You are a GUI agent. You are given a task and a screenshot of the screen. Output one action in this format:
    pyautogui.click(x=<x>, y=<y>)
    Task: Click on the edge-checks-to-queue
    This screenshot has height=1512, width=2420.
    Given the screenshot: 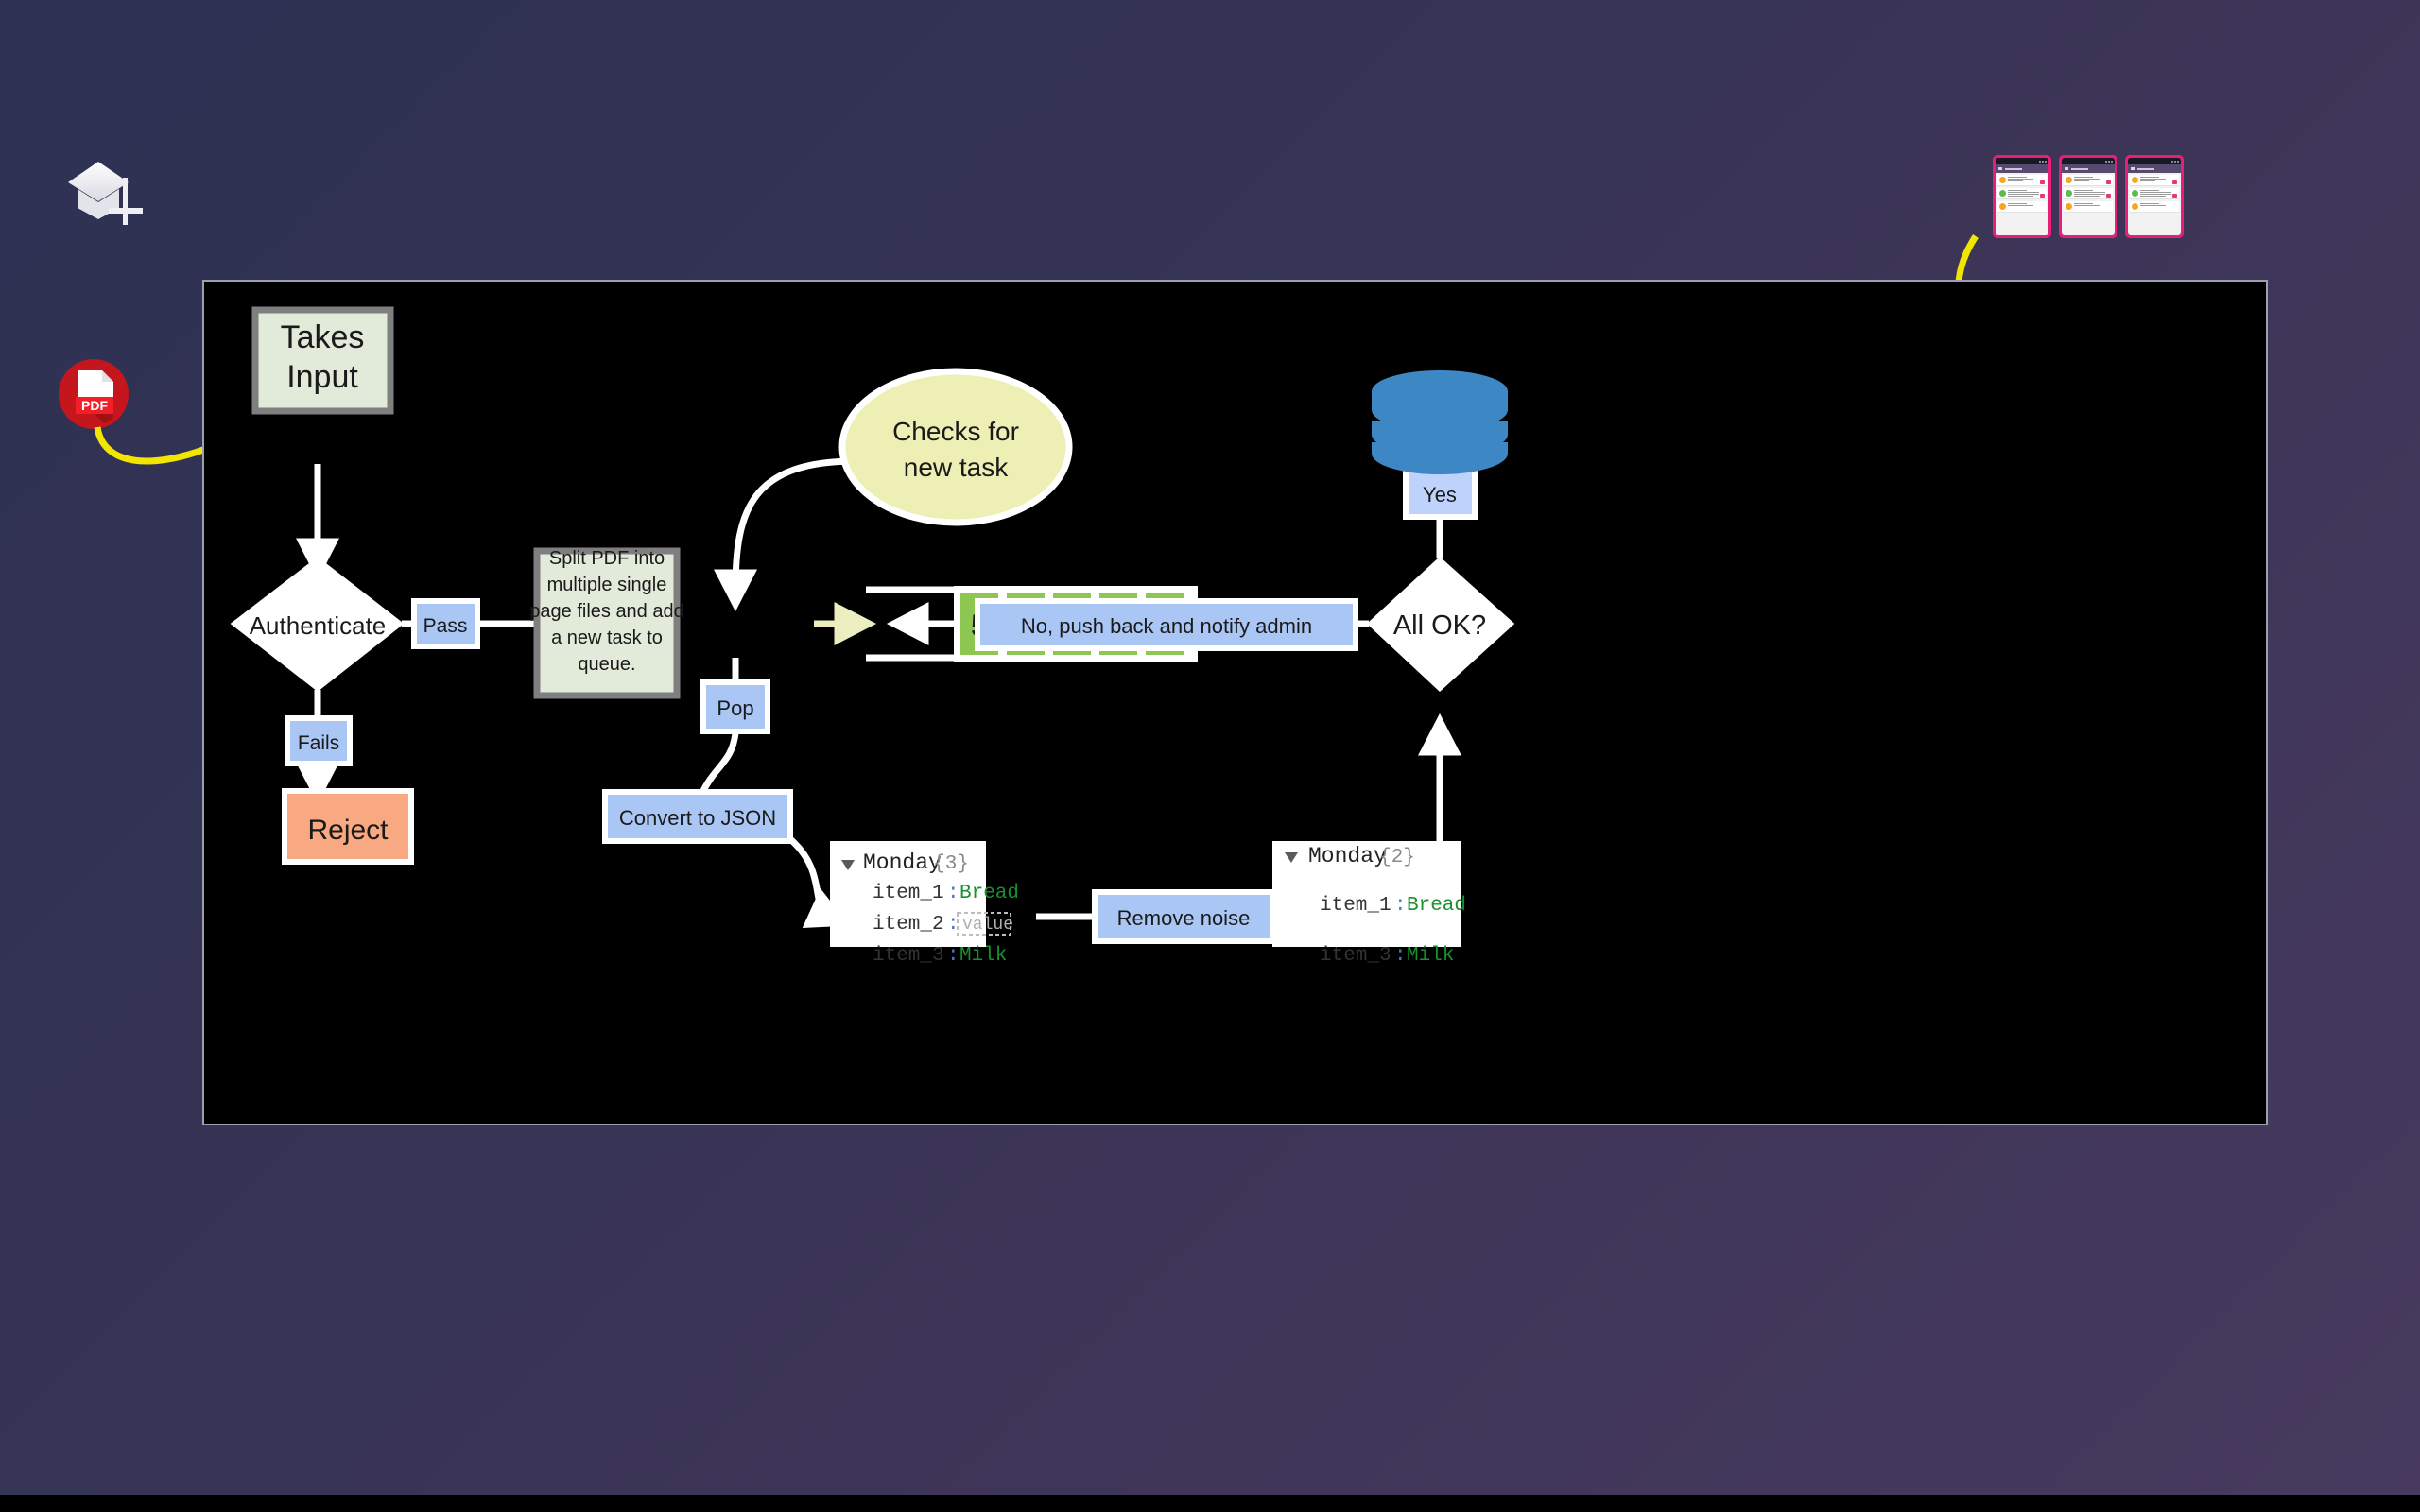 What is the action you would take?
    pyautogui.click(x=785, y=534)
    